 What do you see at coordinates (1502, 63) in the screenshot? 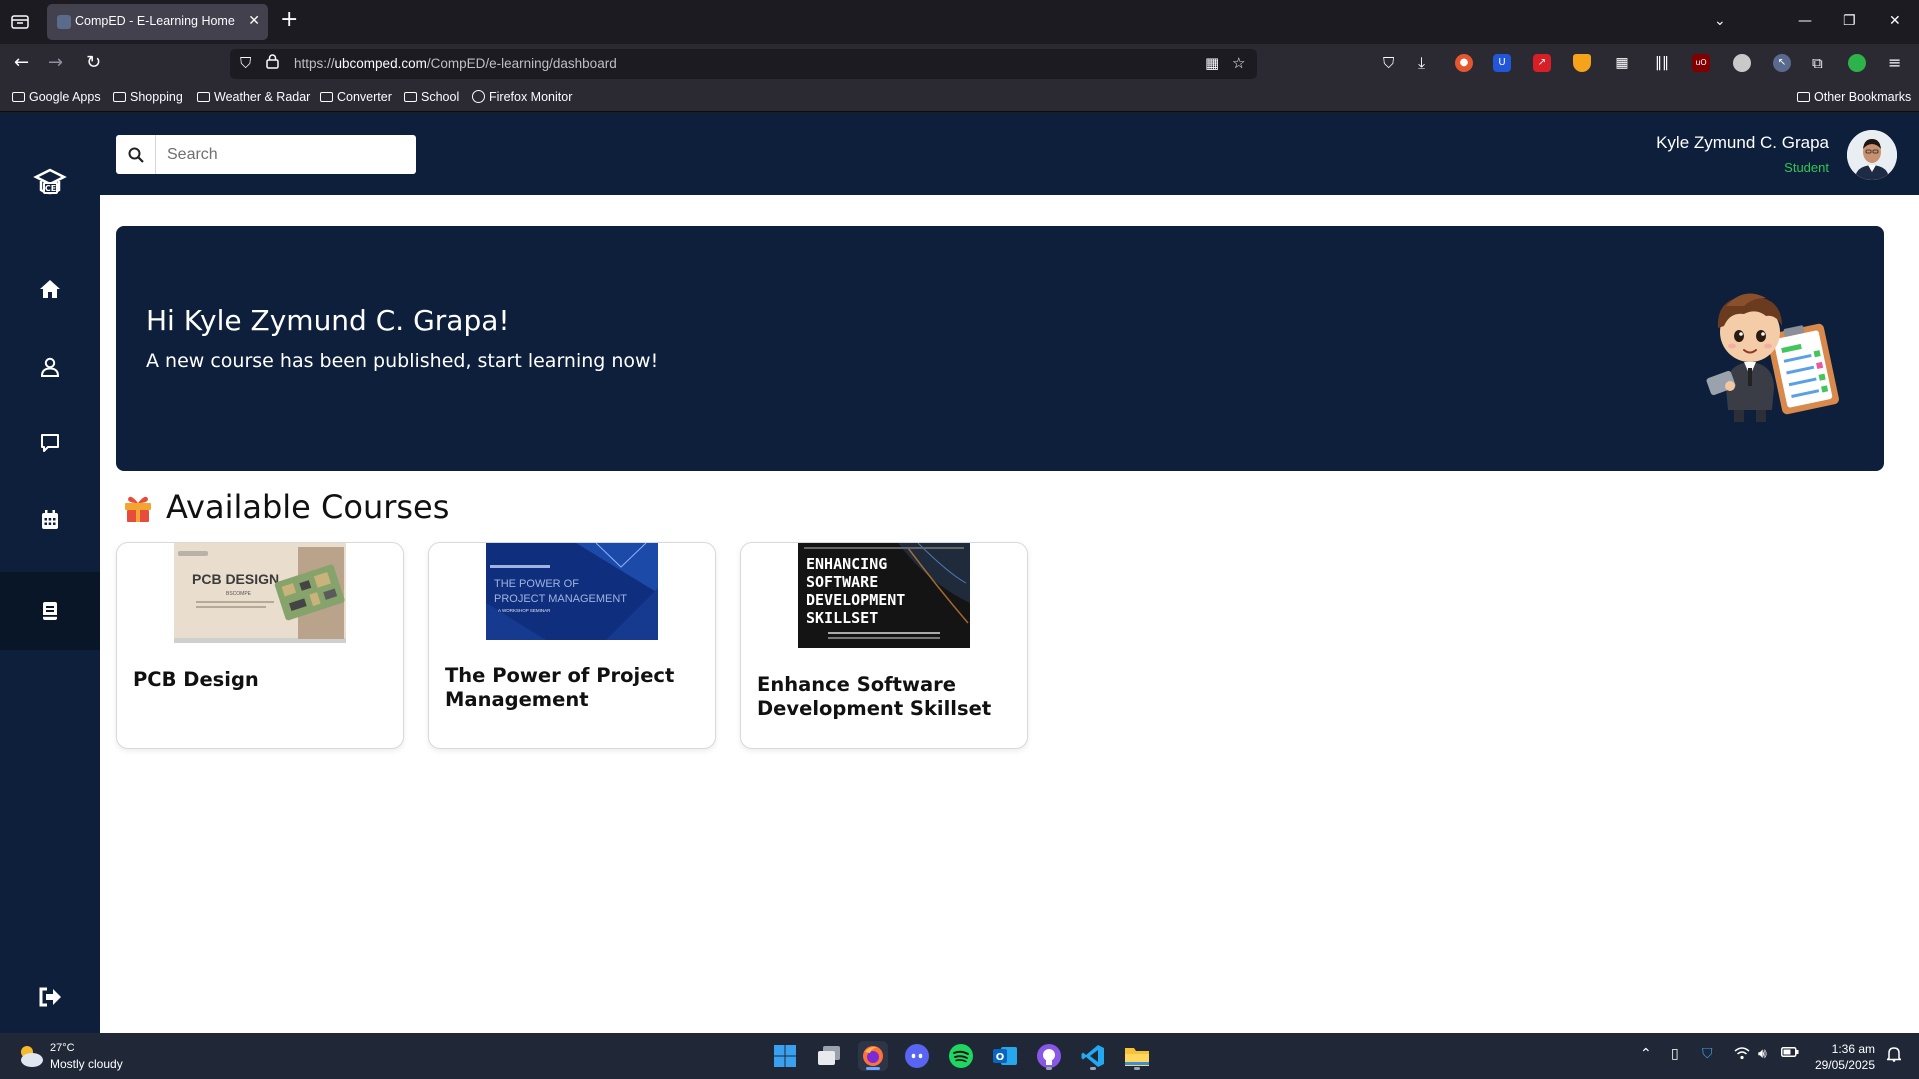
I see `bitwarden-extension-icon: U` at bounding box center [1502, 63].